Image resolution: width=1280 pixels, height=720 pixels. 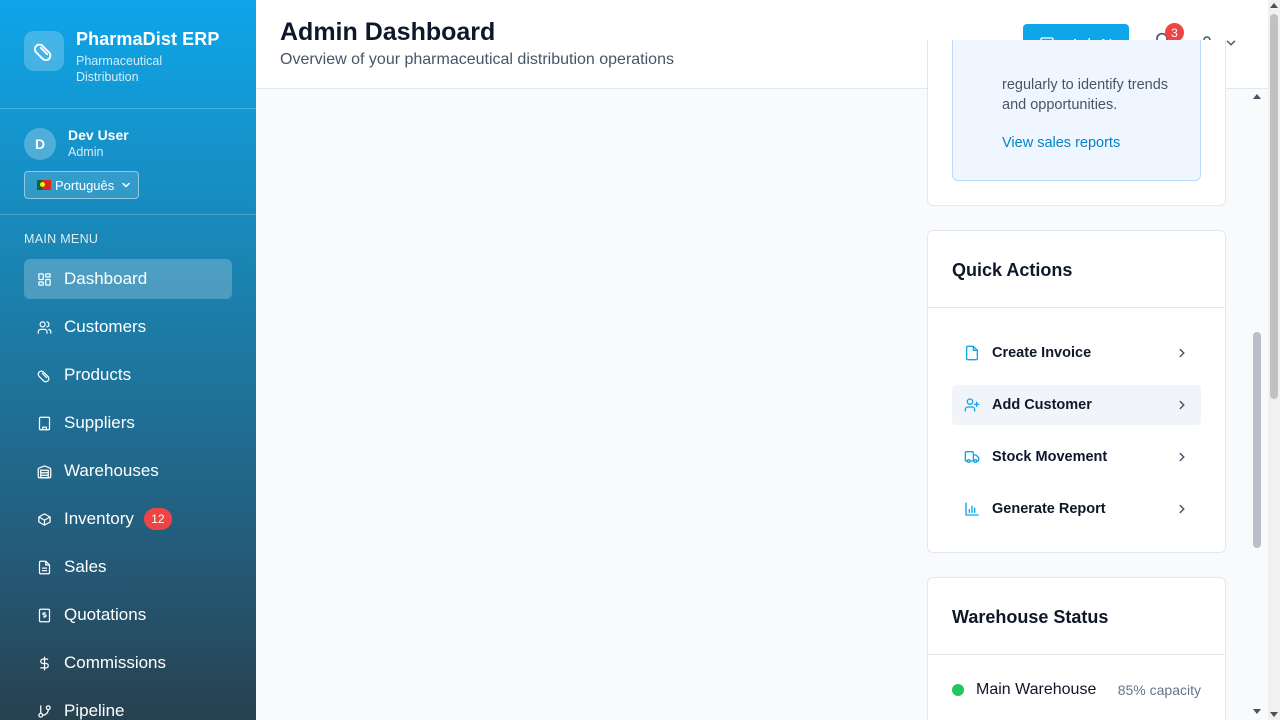 What do you see at coordinates (1274, 5) in the screenshot?
I see `page-scroll-up-arrow-icon` at bounding box center [1274, 5].